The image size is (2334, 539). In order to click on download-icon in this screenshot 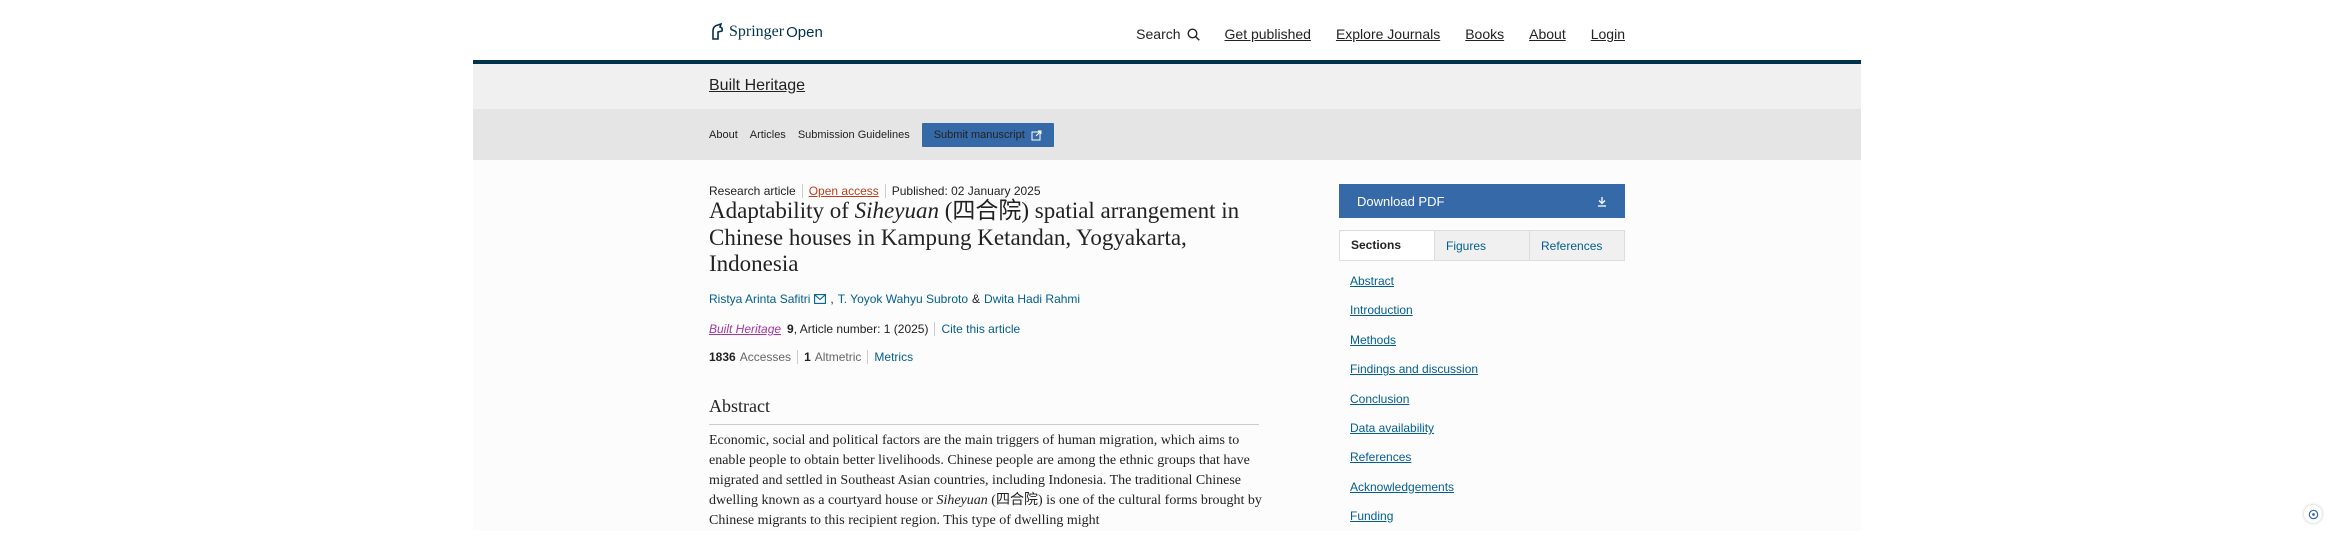, I will do `click(1602, 201)`.